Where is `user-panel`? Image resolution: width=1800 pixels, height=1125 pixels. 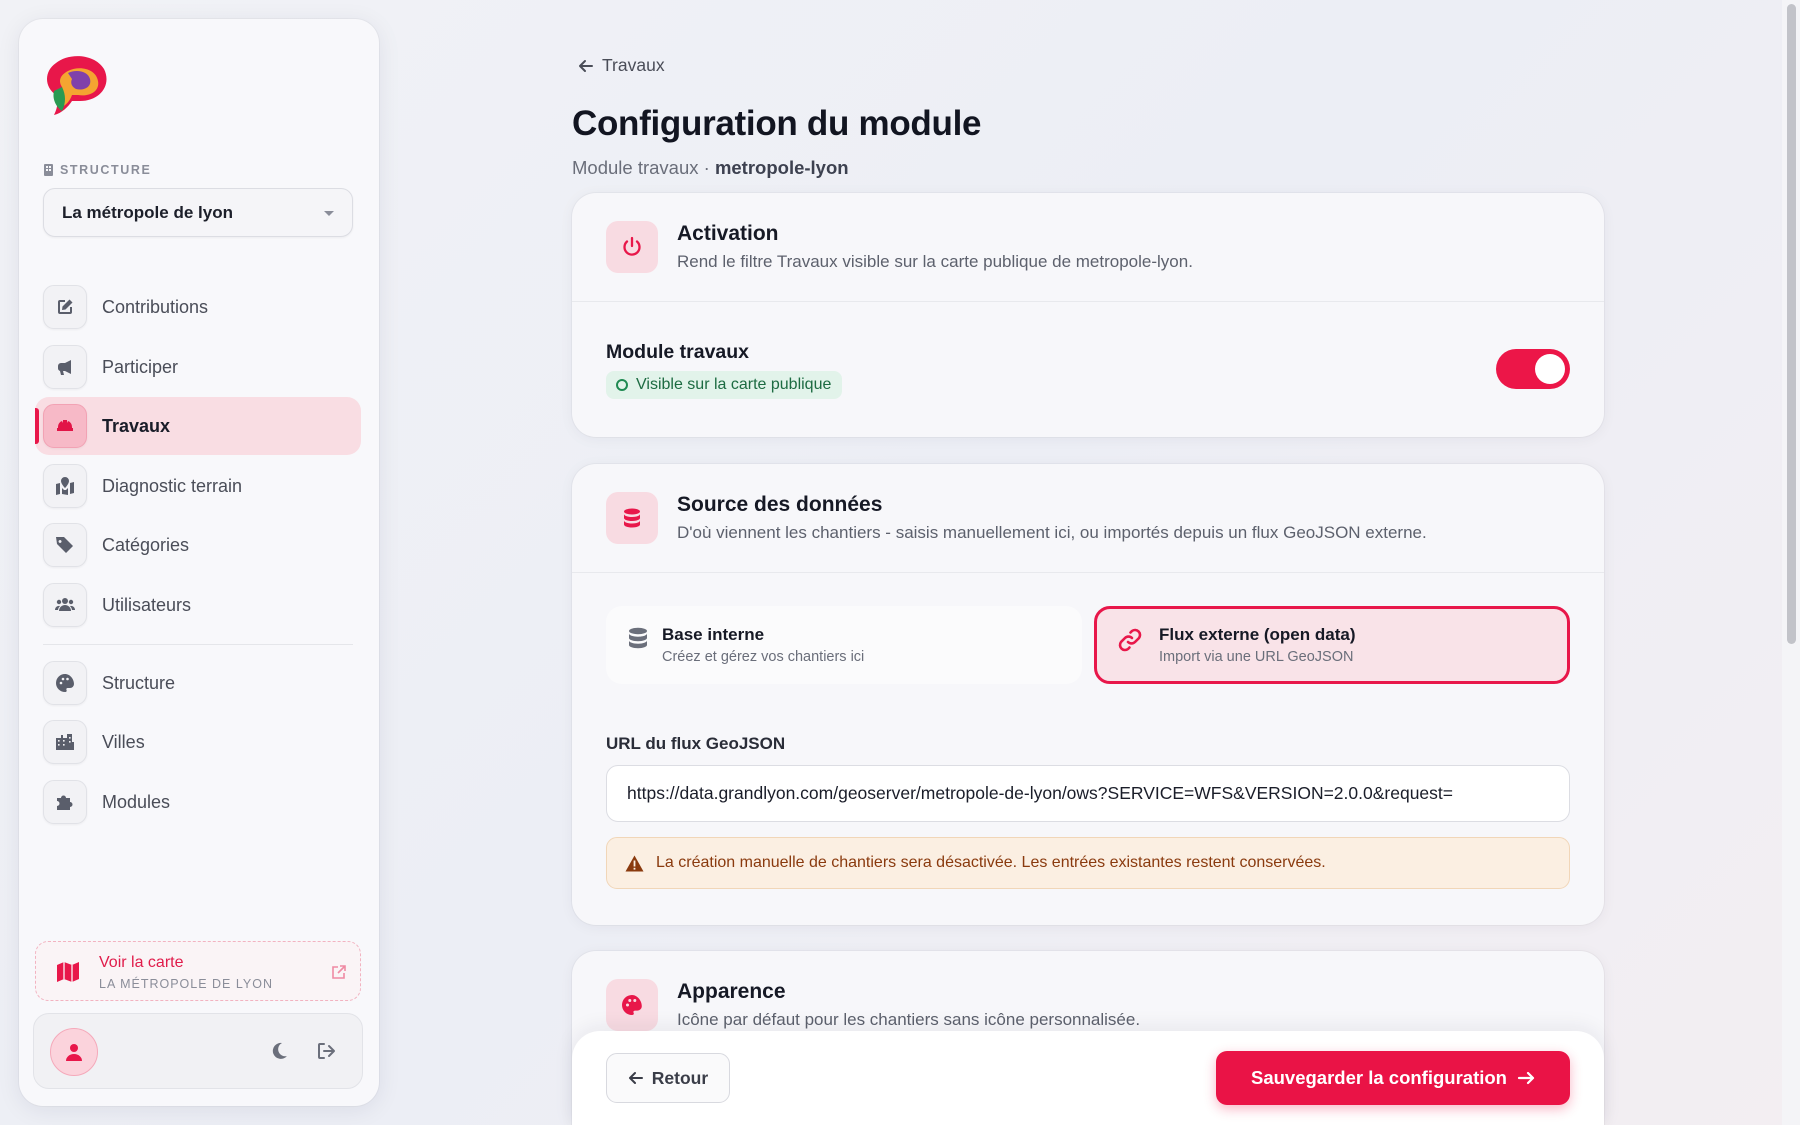 user-panel is located at coordinates (198, 1051).